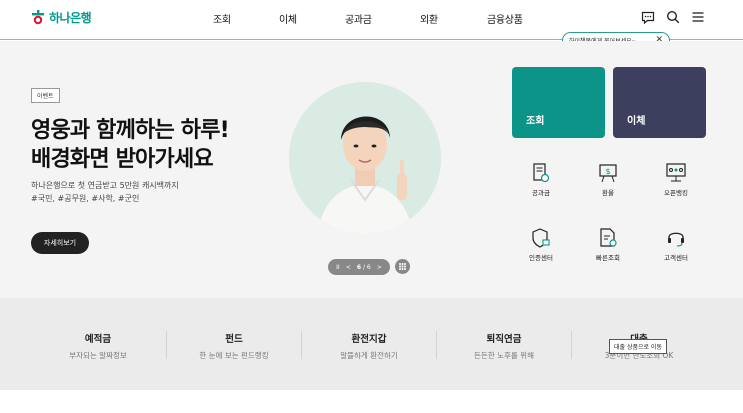  I want to click on slide-list-button, so click(402, 266).